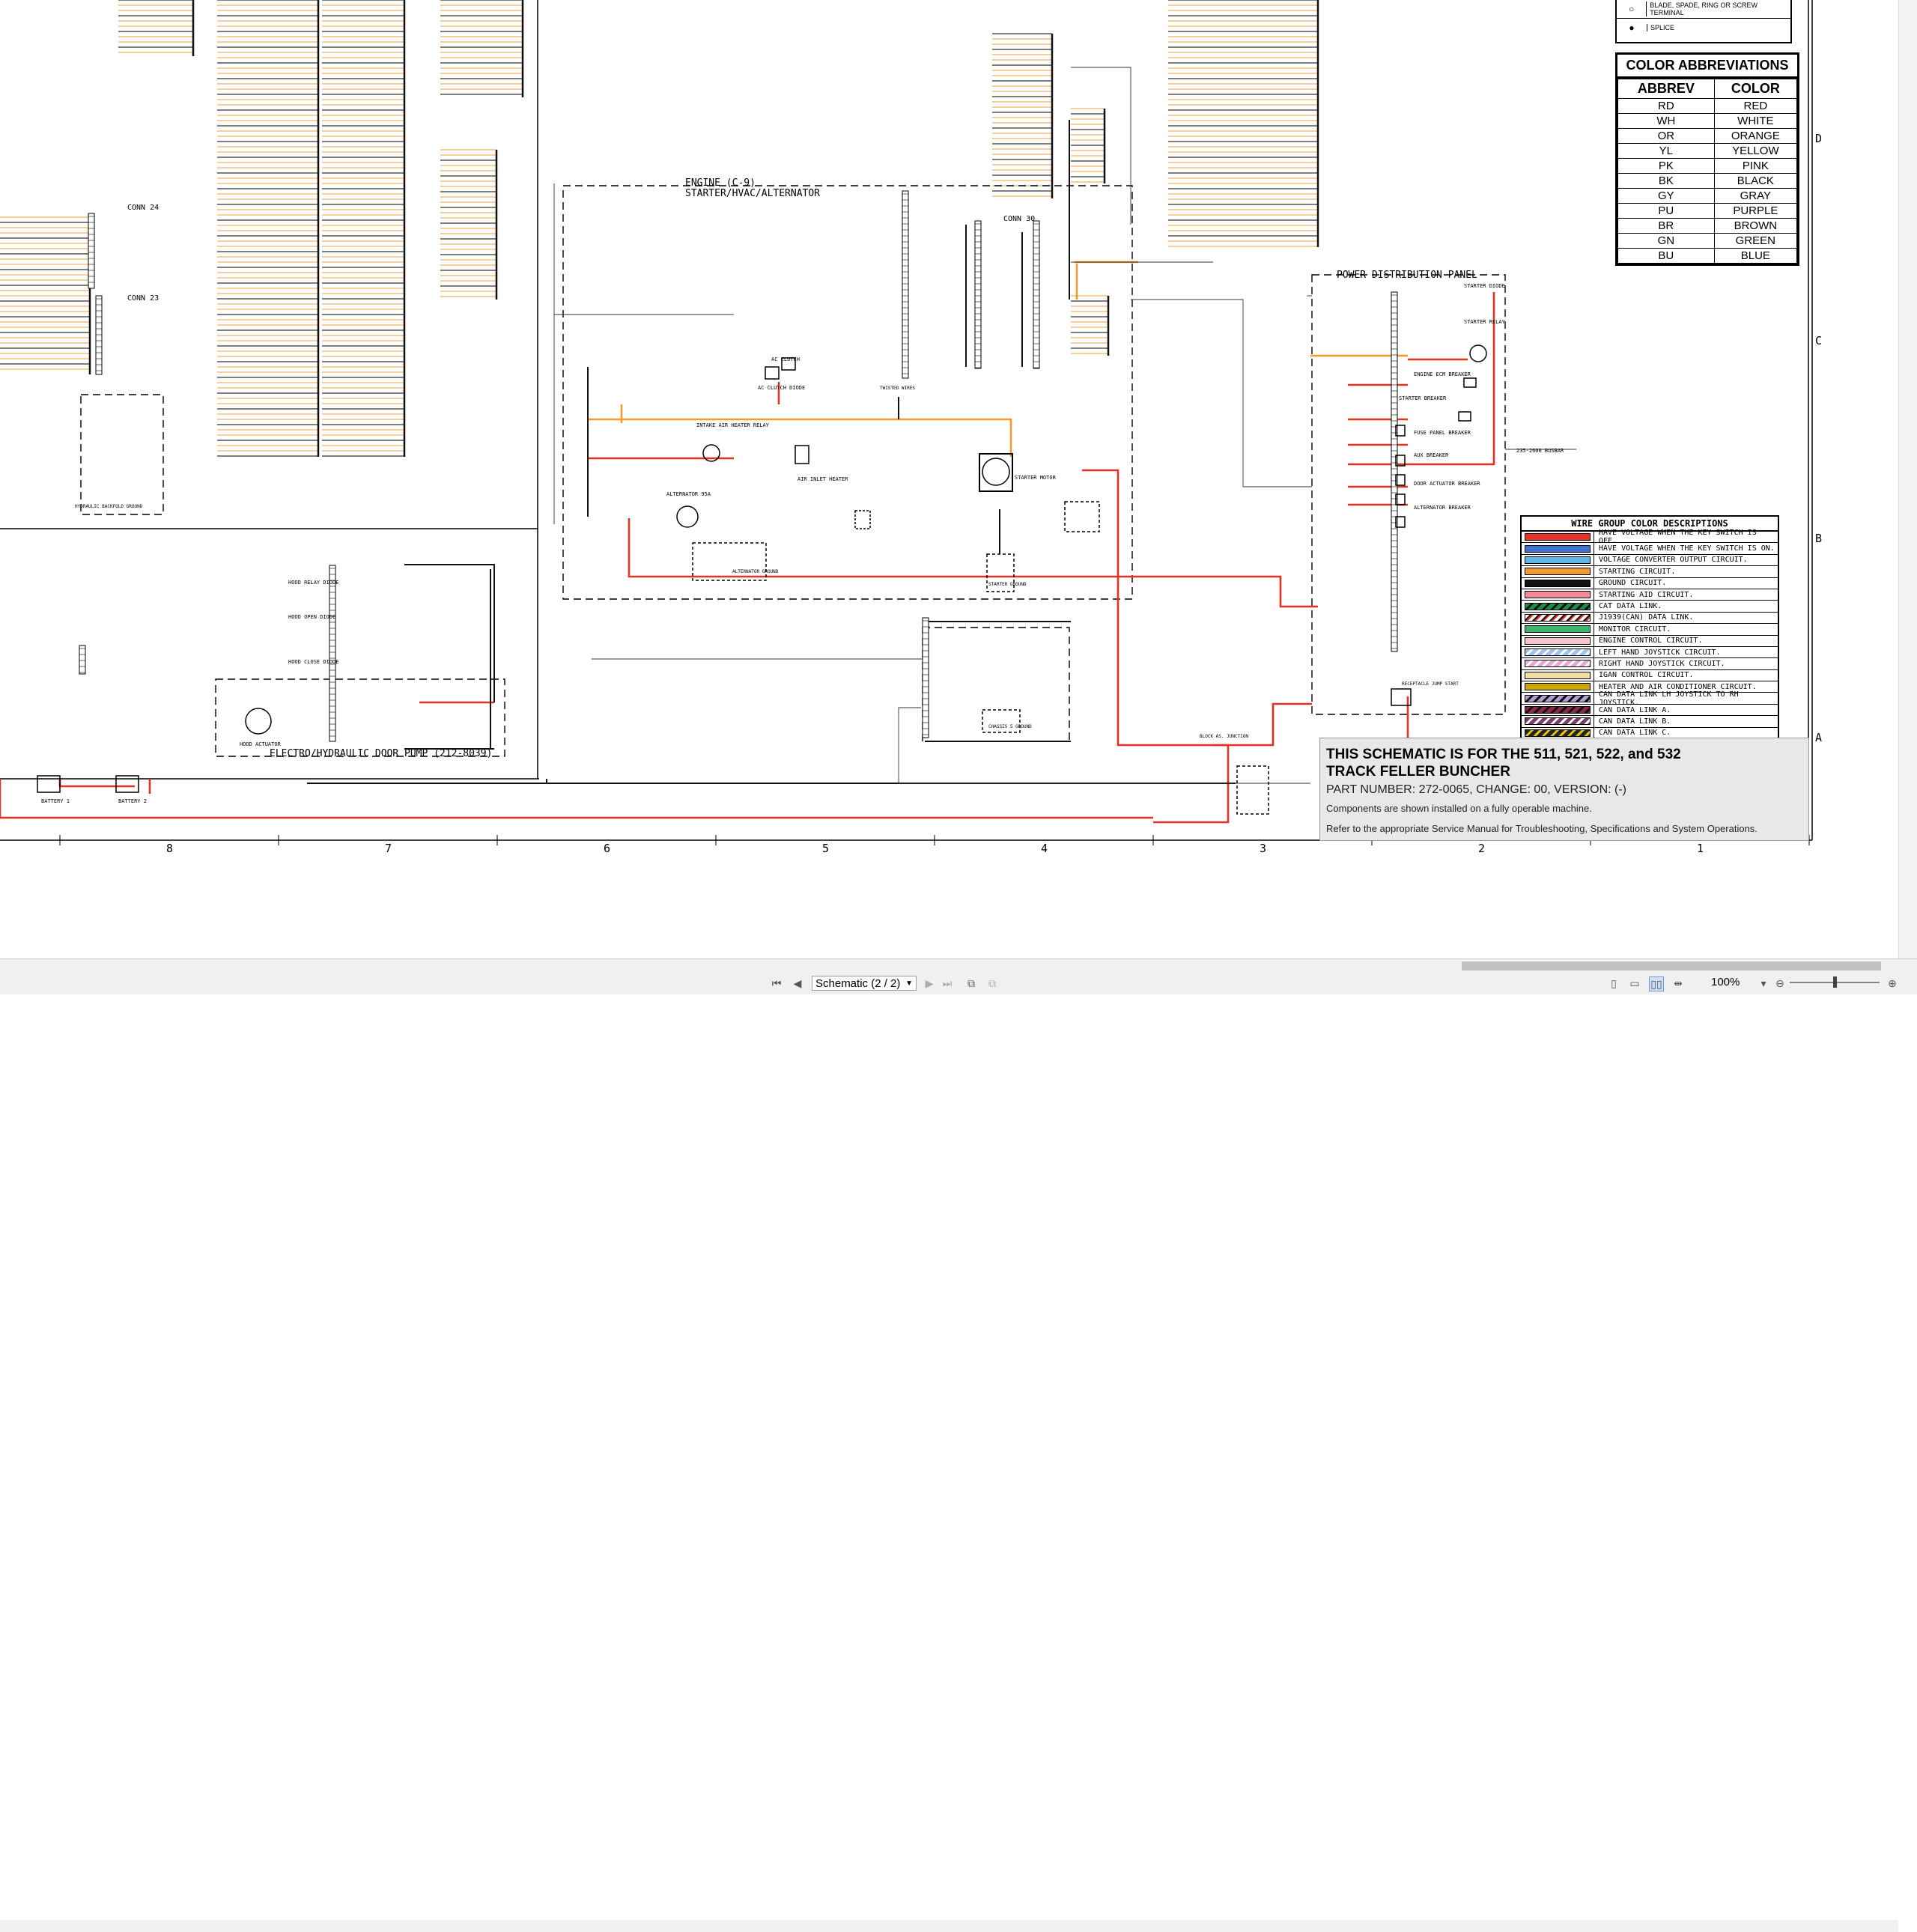 This screenshot has height=1932, width=1917. I want to click on color-cell: YELLOW, so click(1755, 151).